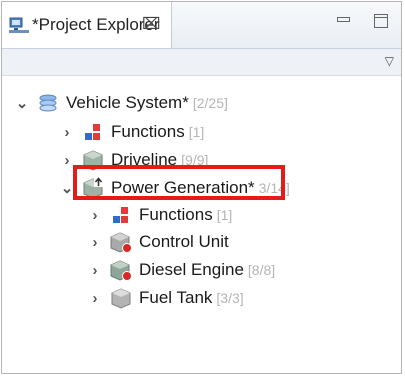 Image resolution: width=405 pixels, height=377 pixels. Describe the element at coordinates (389, 61) in the screenshot. I see `view-menu-icon: ▽` at that location.